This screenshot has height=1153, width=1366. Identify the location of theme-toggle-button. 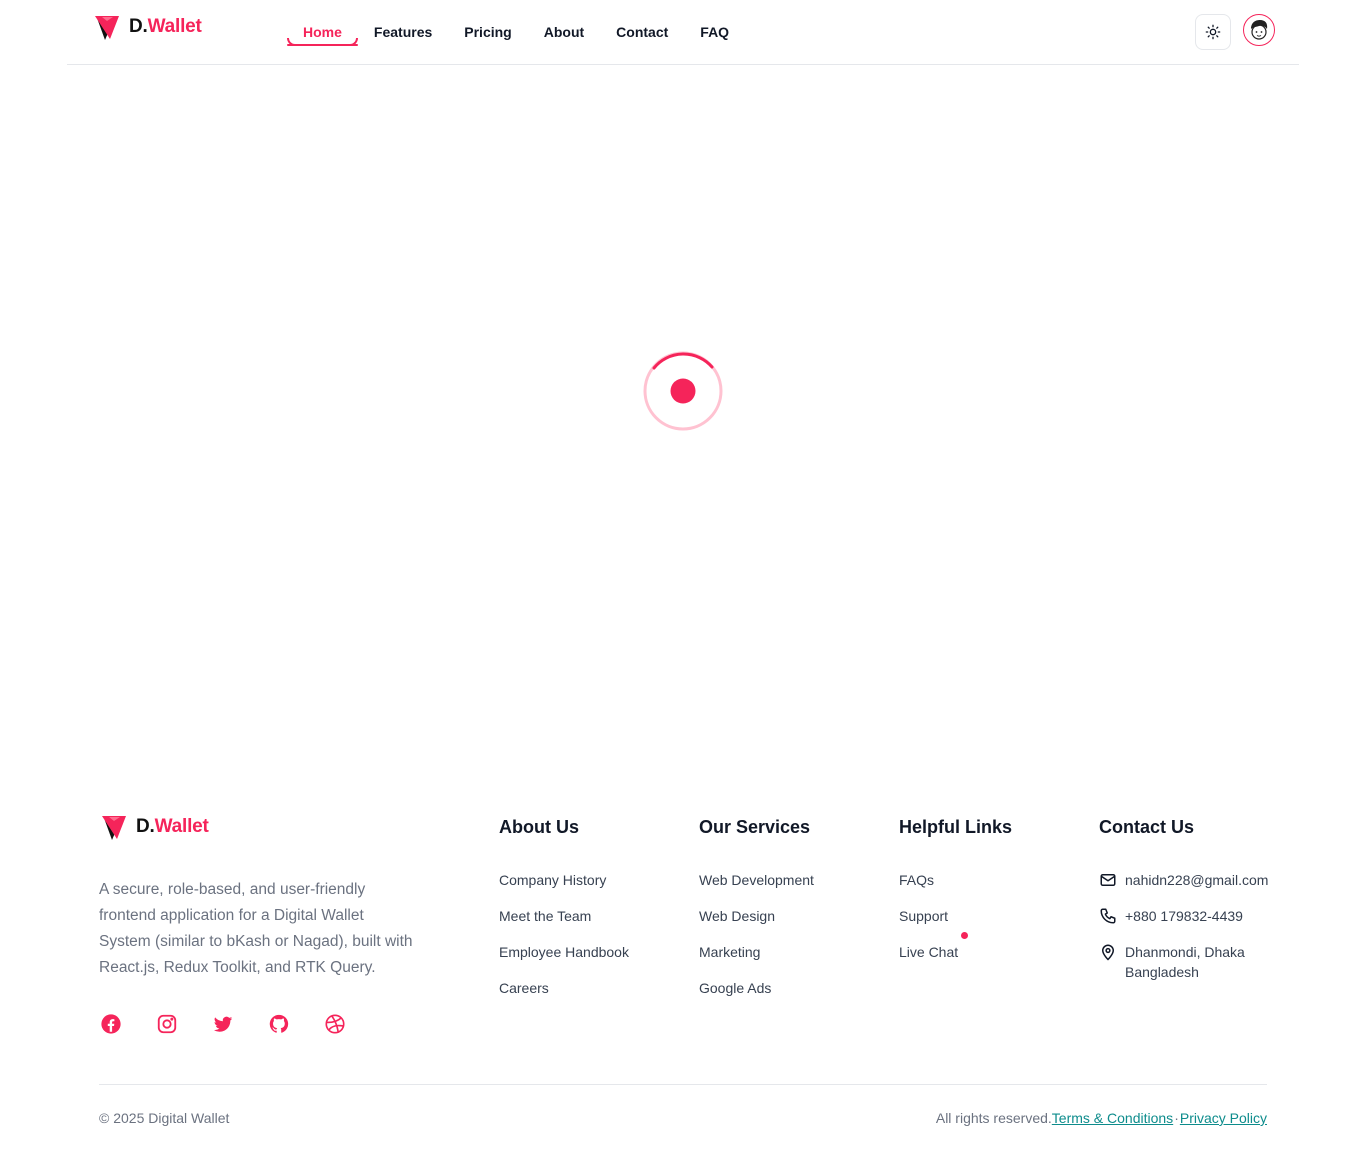
(1213, 32).